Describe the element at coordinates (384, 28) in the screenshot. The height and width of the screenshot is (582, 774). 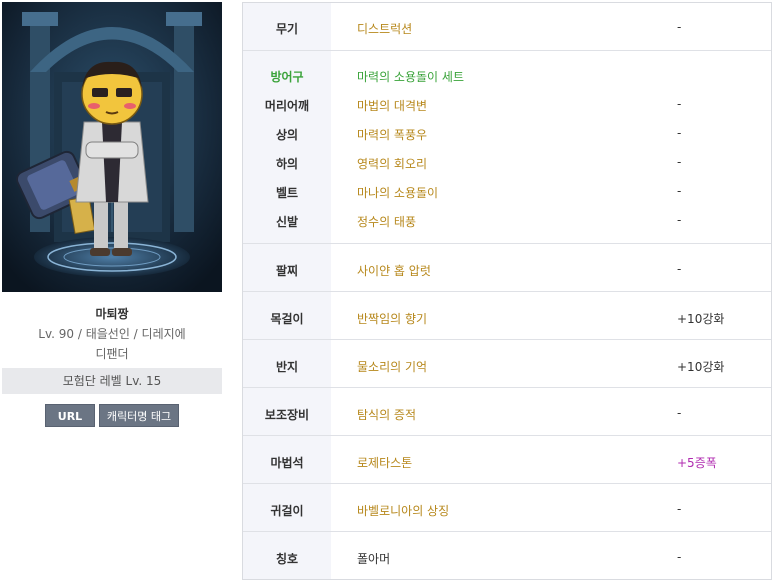
I see `item-weapon: 디스트럭션` at that location.